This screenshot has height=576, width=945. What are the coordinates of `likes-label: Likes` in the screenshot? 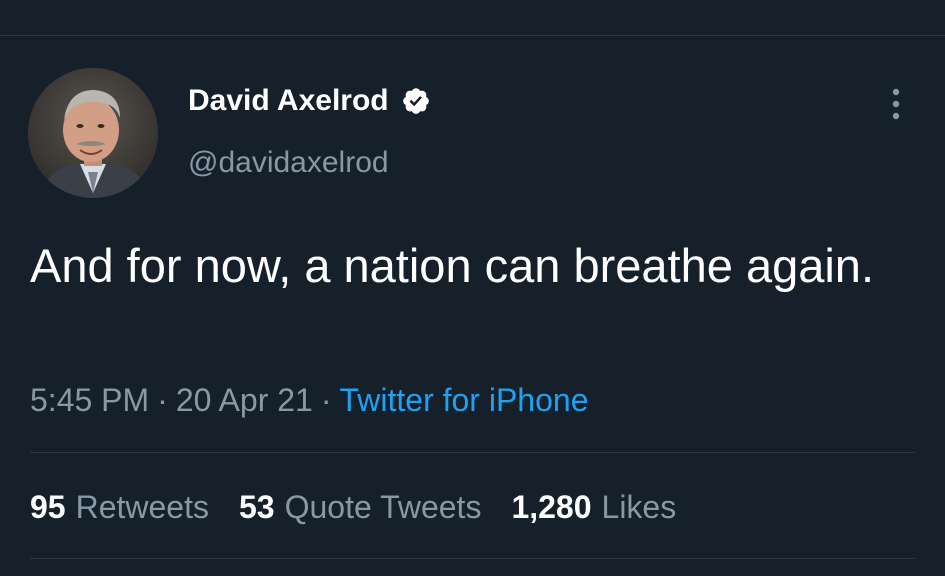 It's located at (639, 507).